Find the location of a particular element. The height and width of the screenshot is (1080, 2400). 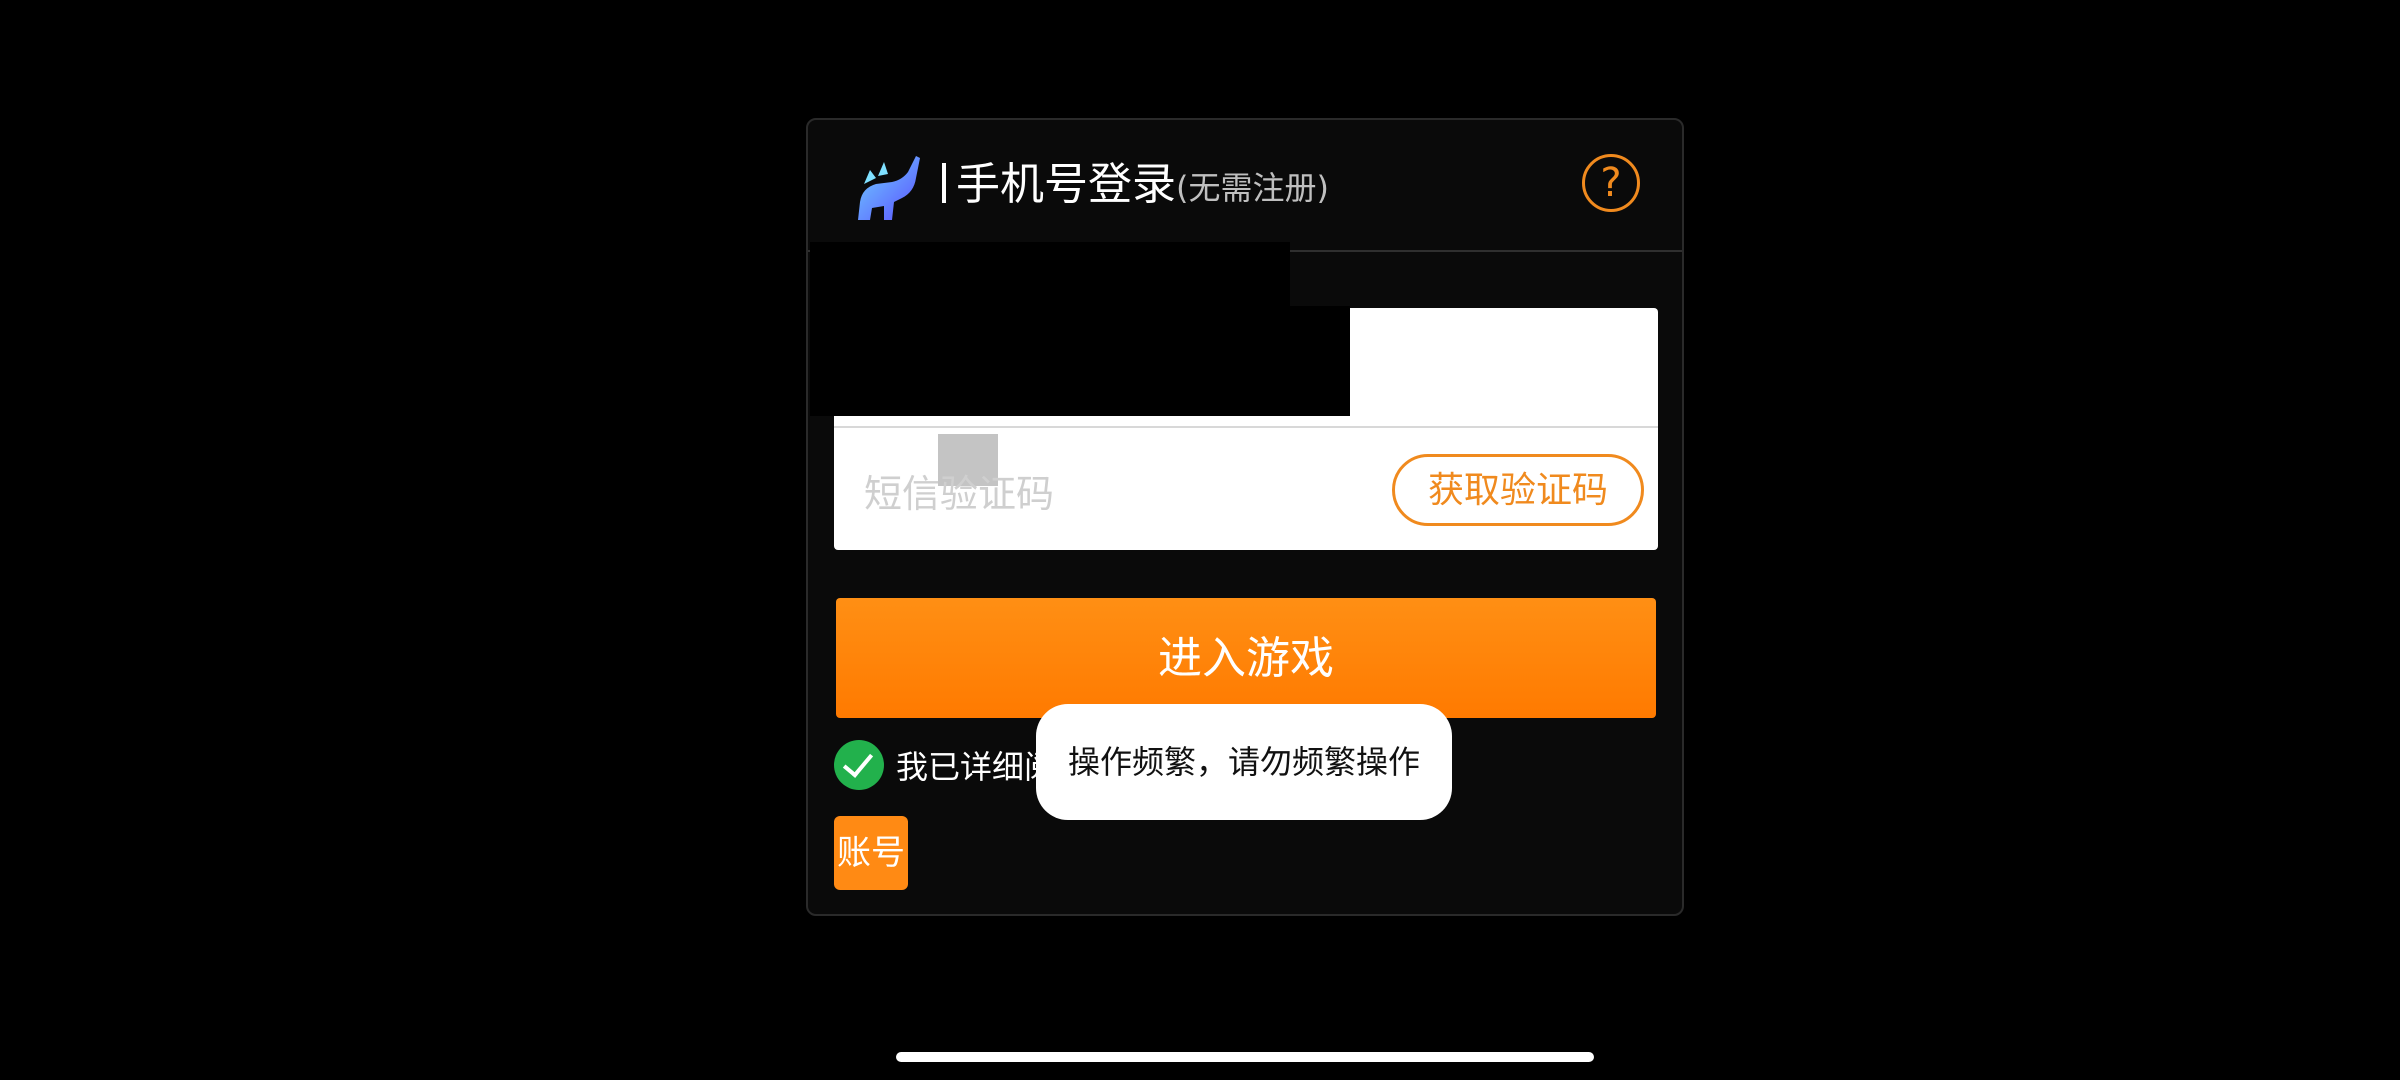

phone-row is located at coordinates (1234, 367).